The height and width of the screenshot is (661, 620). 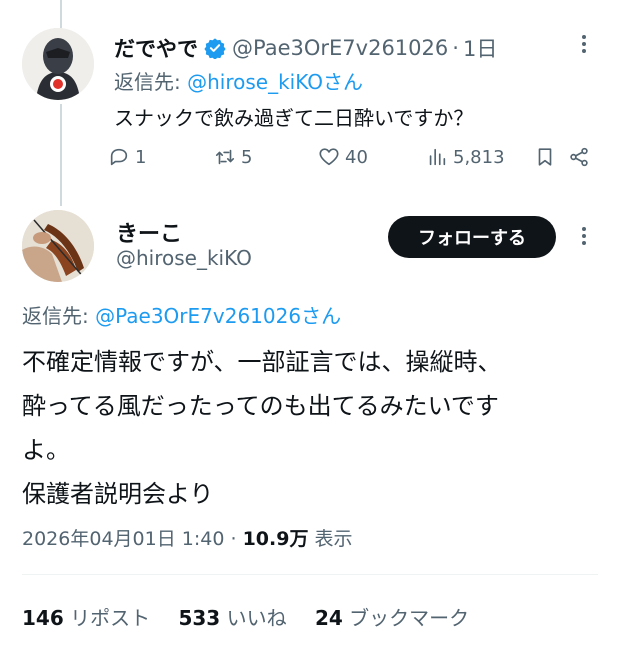 I want to click on tweet-text-line: 酔ってる風だったってのも出てるみたいです, so click(x=260, y=406).